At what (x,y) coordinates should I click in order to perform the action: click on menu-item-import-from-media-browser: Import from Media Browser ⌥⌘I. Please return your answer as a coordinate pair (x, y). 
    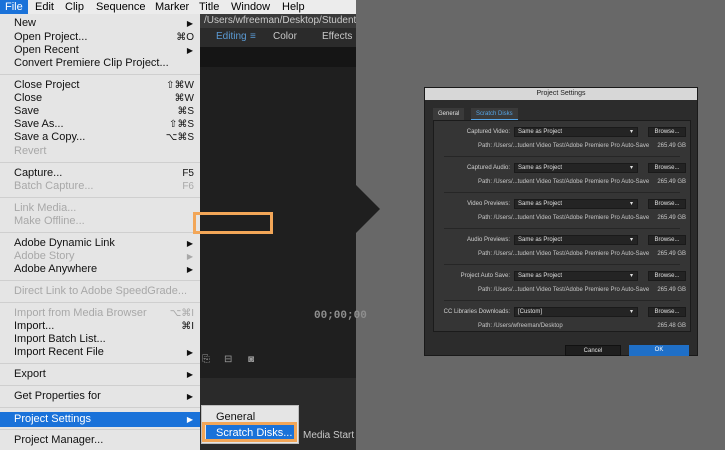
    Looking at the image, I should click on (100, 313).